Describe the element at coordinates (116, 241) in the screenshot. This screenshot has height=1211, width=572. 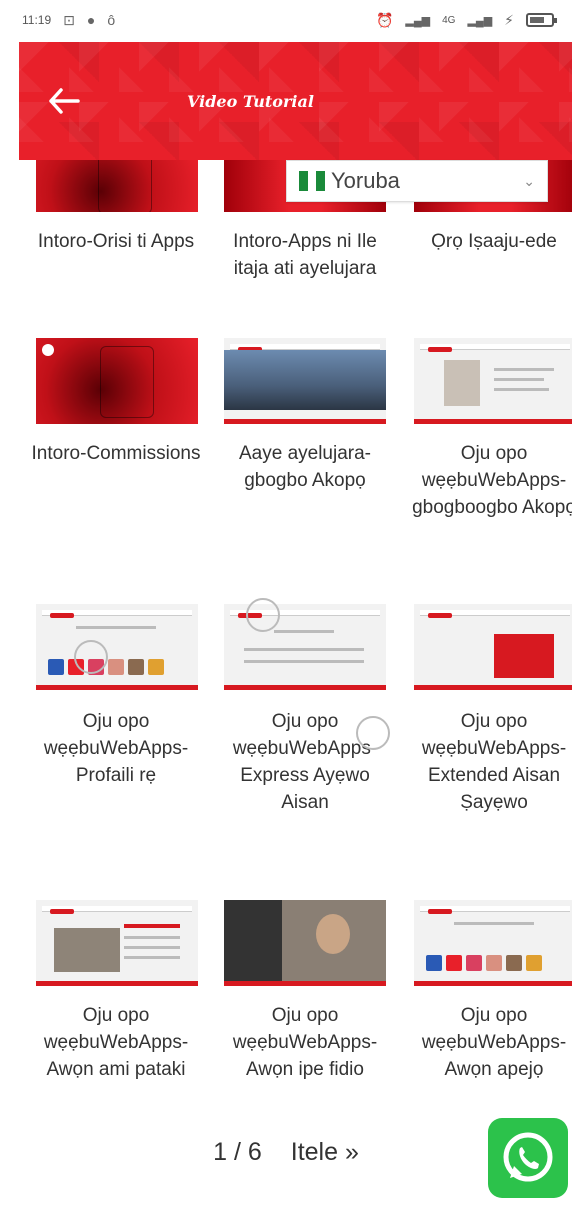
I see `video-title: Intoro-Orisi ti Apps` at that location.